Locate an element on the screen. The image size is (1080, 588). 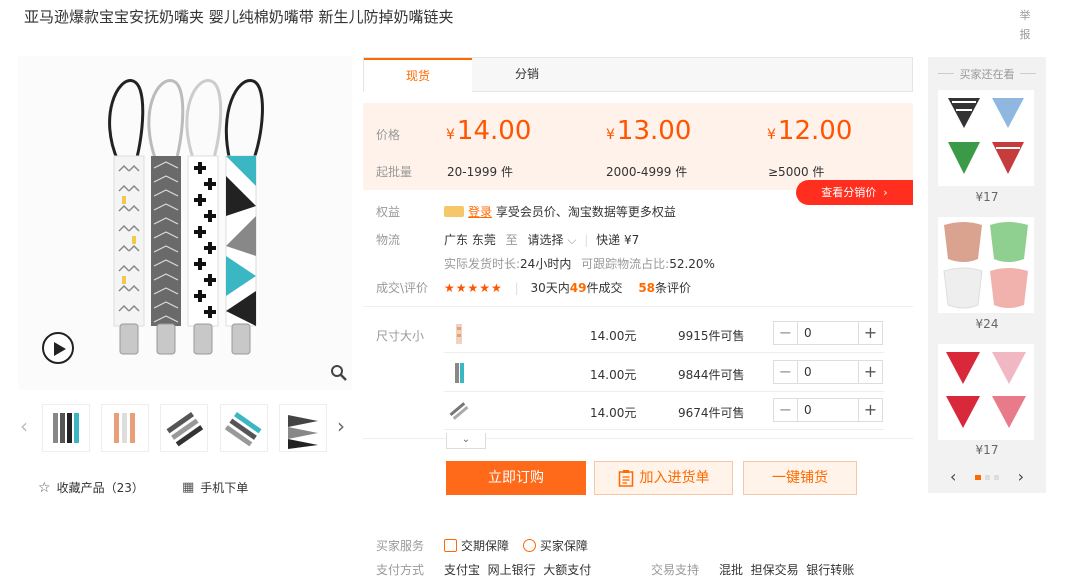
play-icon is located at coordinates (60, 349).